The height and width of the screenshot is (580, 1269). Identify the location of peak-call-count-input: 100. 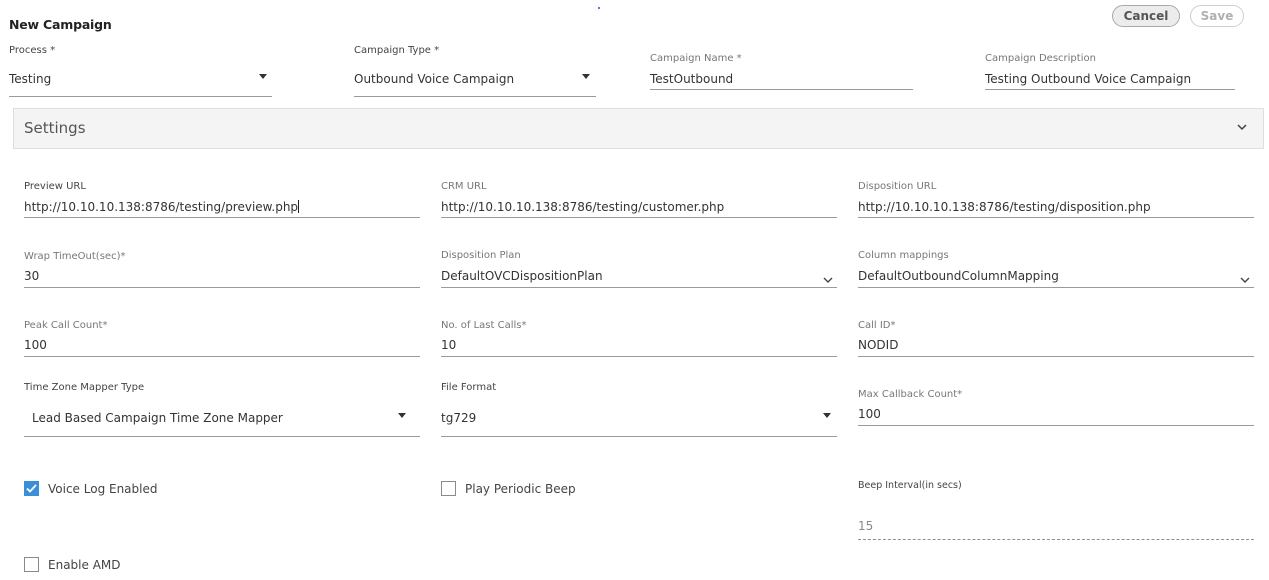
(222, 346).